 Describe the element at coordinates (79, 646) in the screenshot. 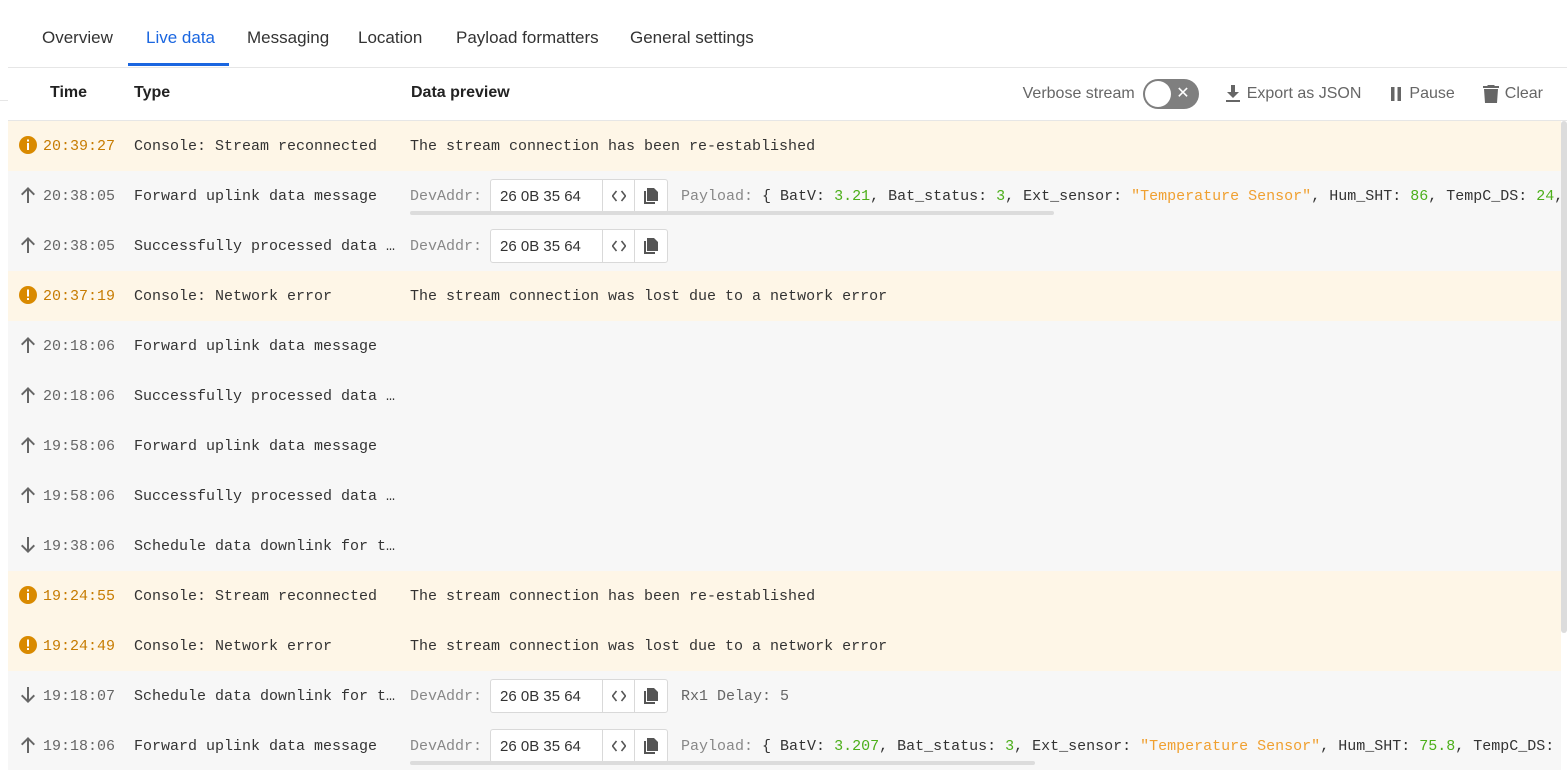

I see `event-time: 19:24:49` at that location.